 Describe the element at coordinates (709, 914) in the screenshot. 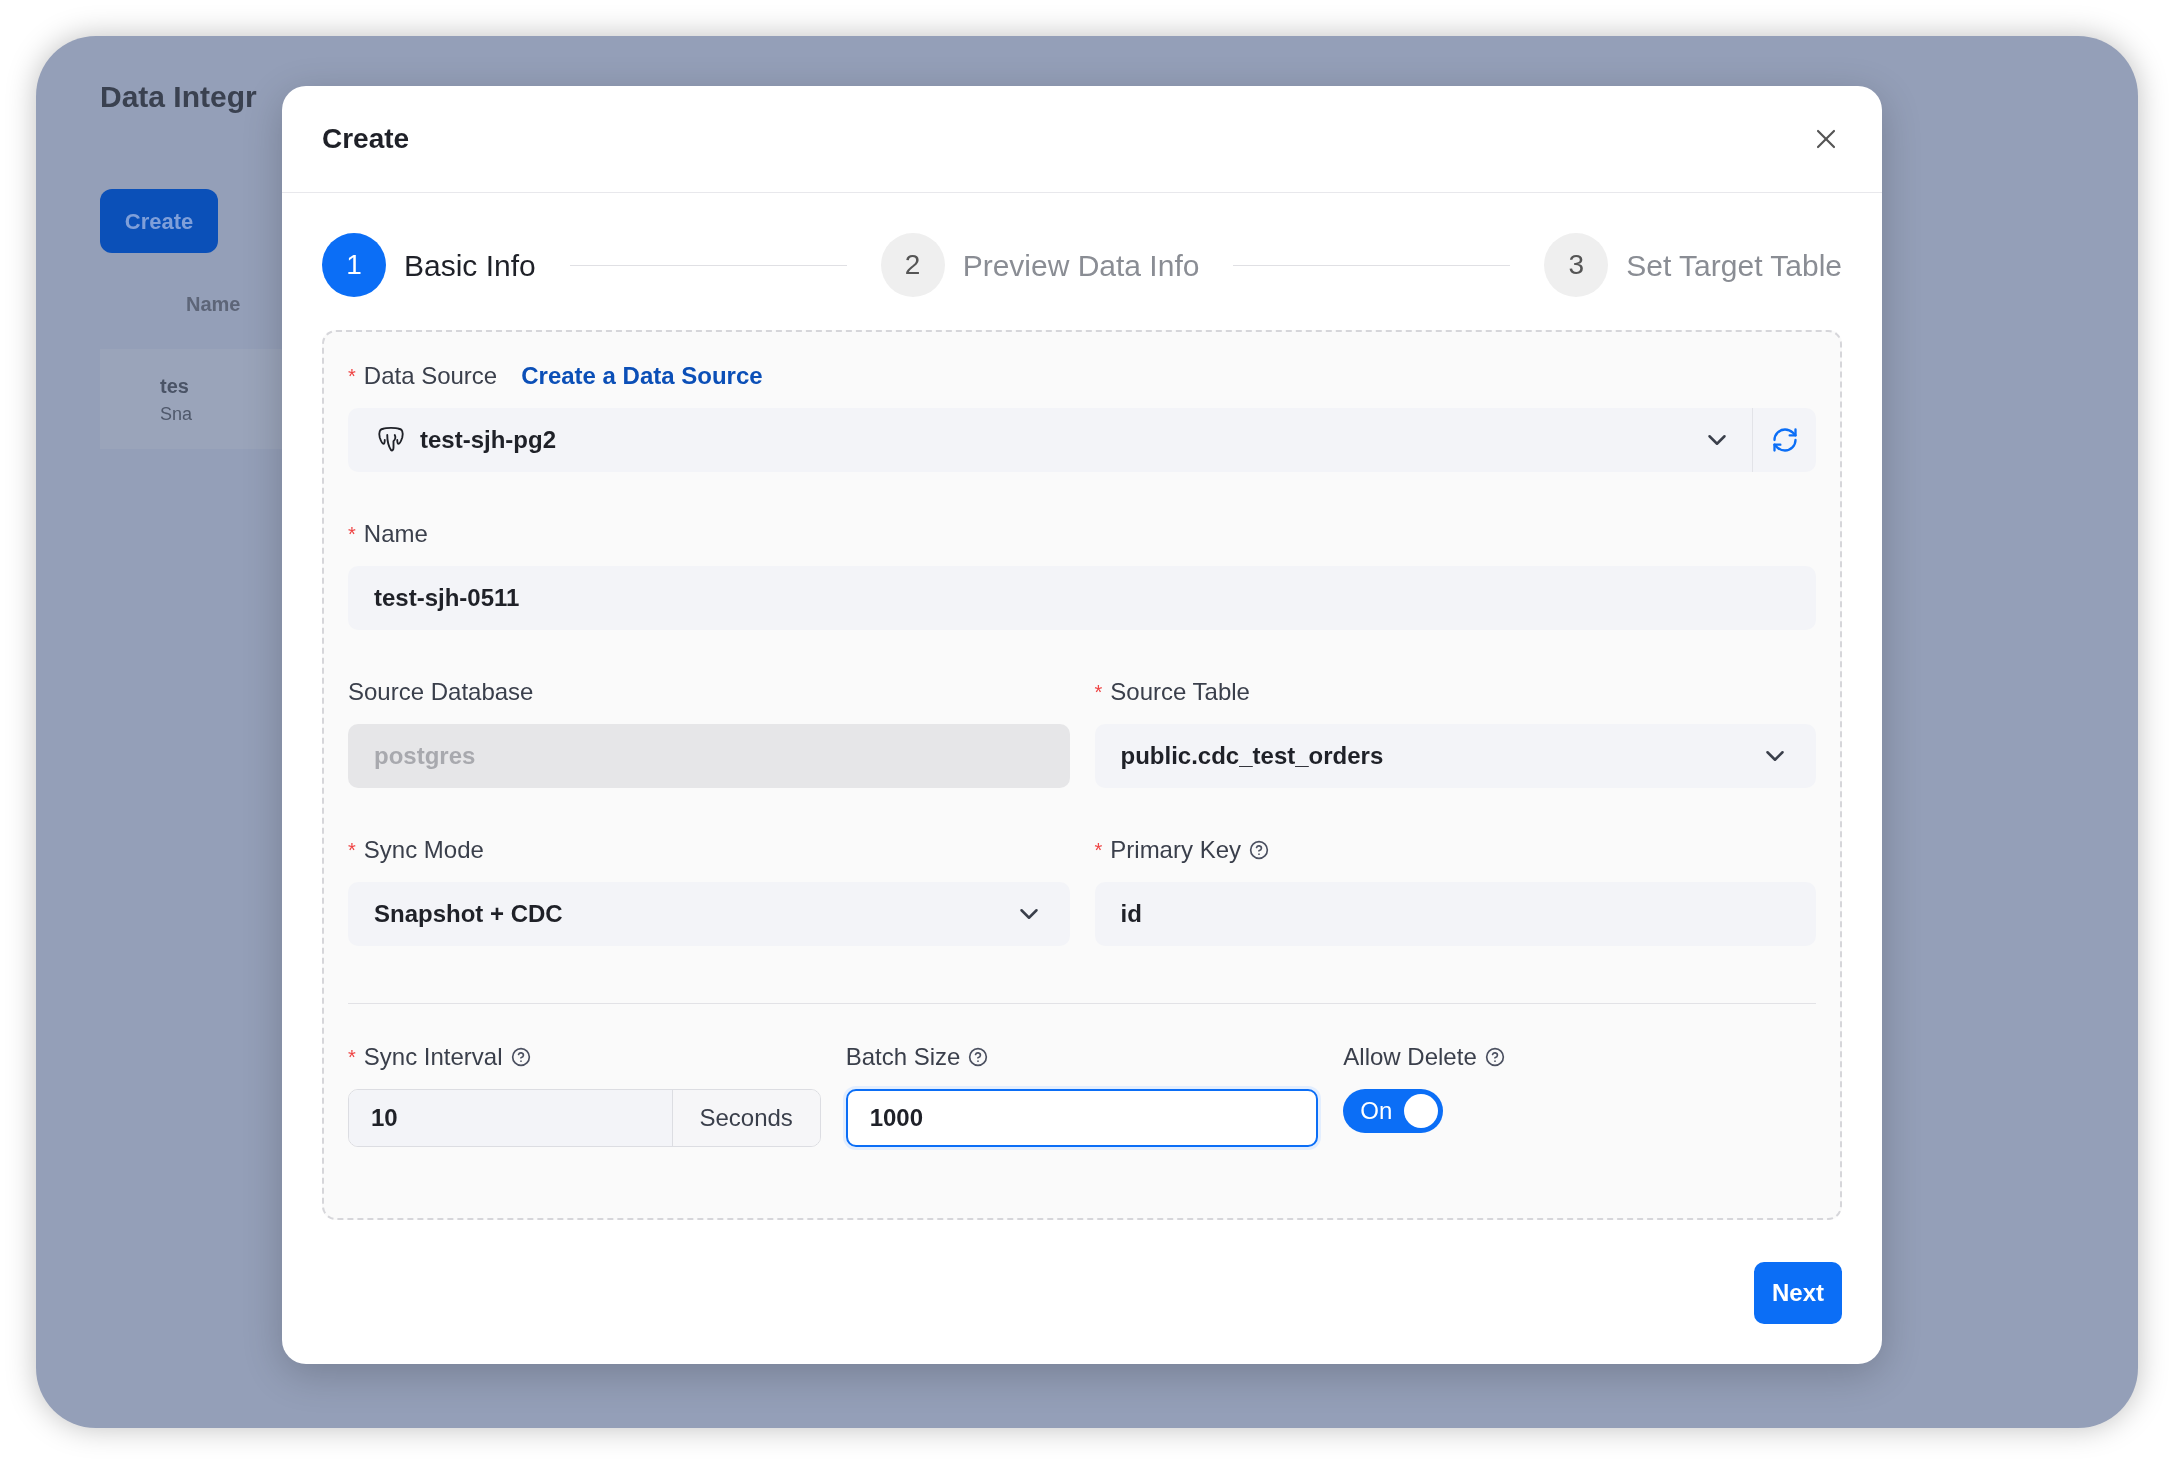

I see `sync-mode-select: Snapshot + CDC` at that location.